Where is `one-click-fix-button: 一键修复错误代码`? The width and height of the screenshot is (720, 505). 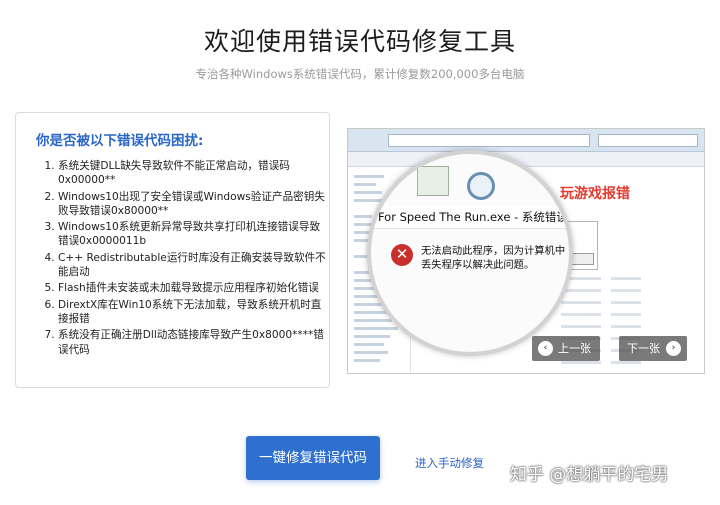 one-click-fix-button: 一键修复错误代码 is located at coordinates (313, 458).